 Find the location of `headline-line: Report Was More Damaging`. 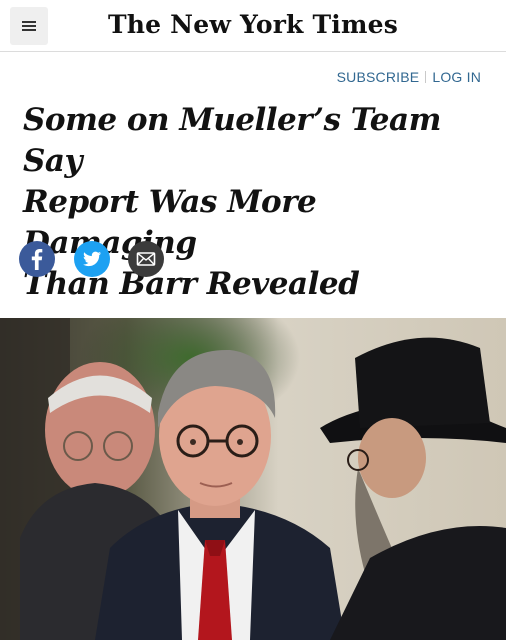

headline-line: Report Was More Damaging is located at coordinates (170, 222).